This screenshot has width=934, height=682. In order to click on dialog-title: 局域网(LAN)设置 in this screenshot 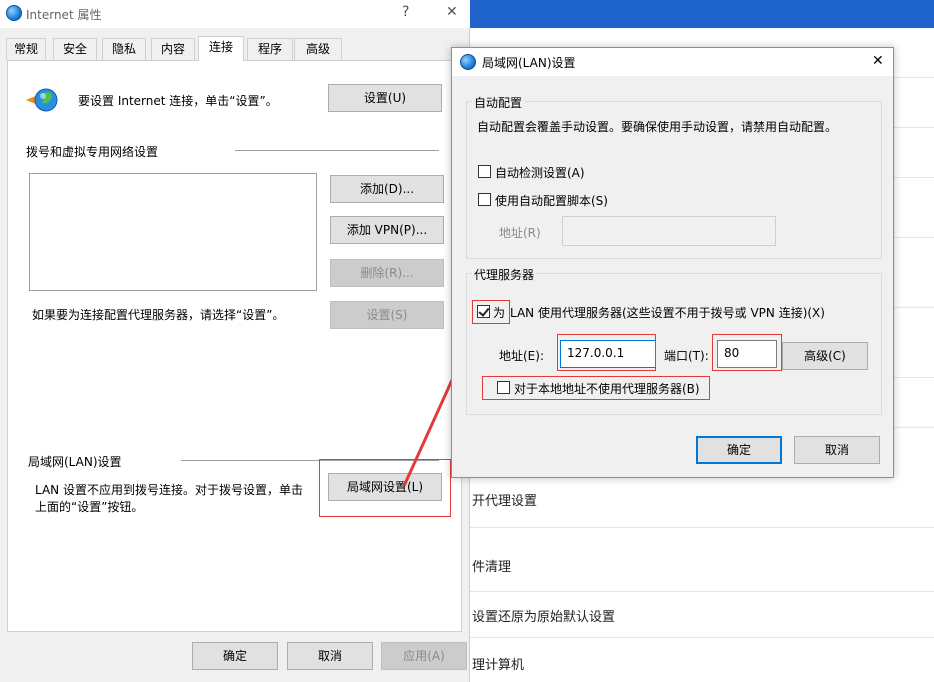, I will do `click(529, 63)`.